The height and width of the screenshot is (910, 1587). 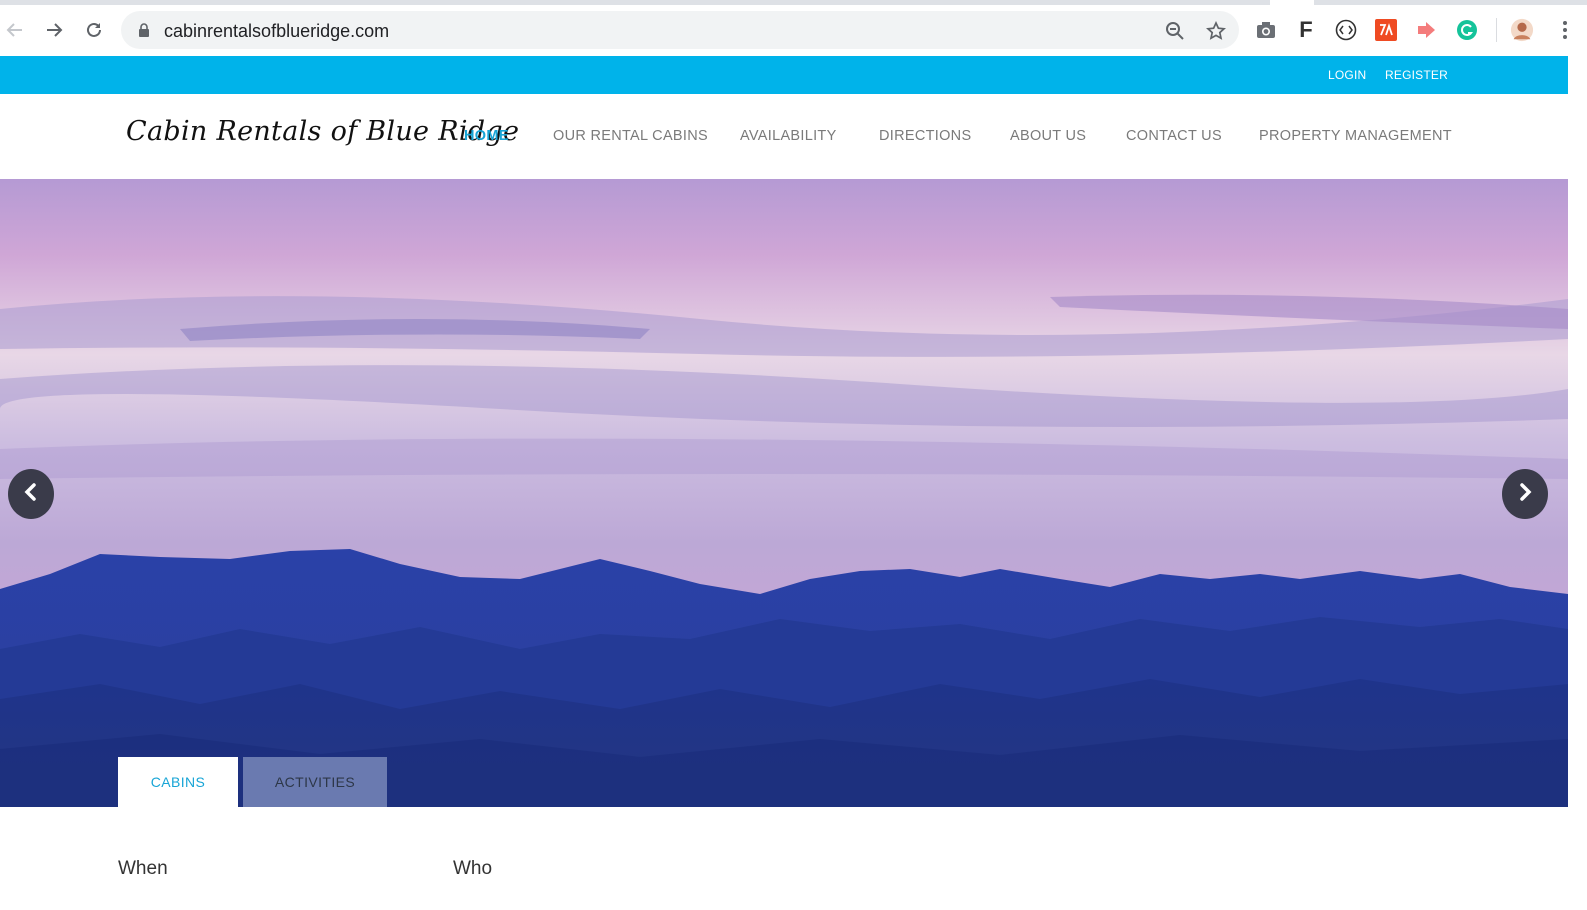 What do you see at coordinates (1426, 30) in the screenshot?
I see `share-extension-icon` at bounding box center [1426, 30].